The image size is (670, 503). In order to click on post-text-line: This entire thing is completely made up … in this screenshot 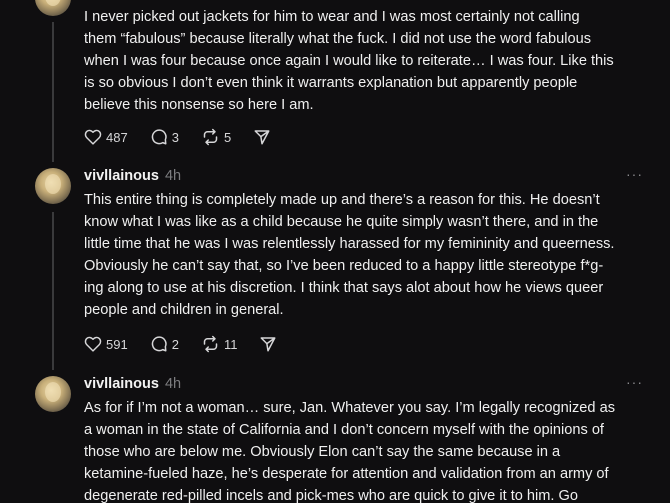, I will do `click(342, 200)`.